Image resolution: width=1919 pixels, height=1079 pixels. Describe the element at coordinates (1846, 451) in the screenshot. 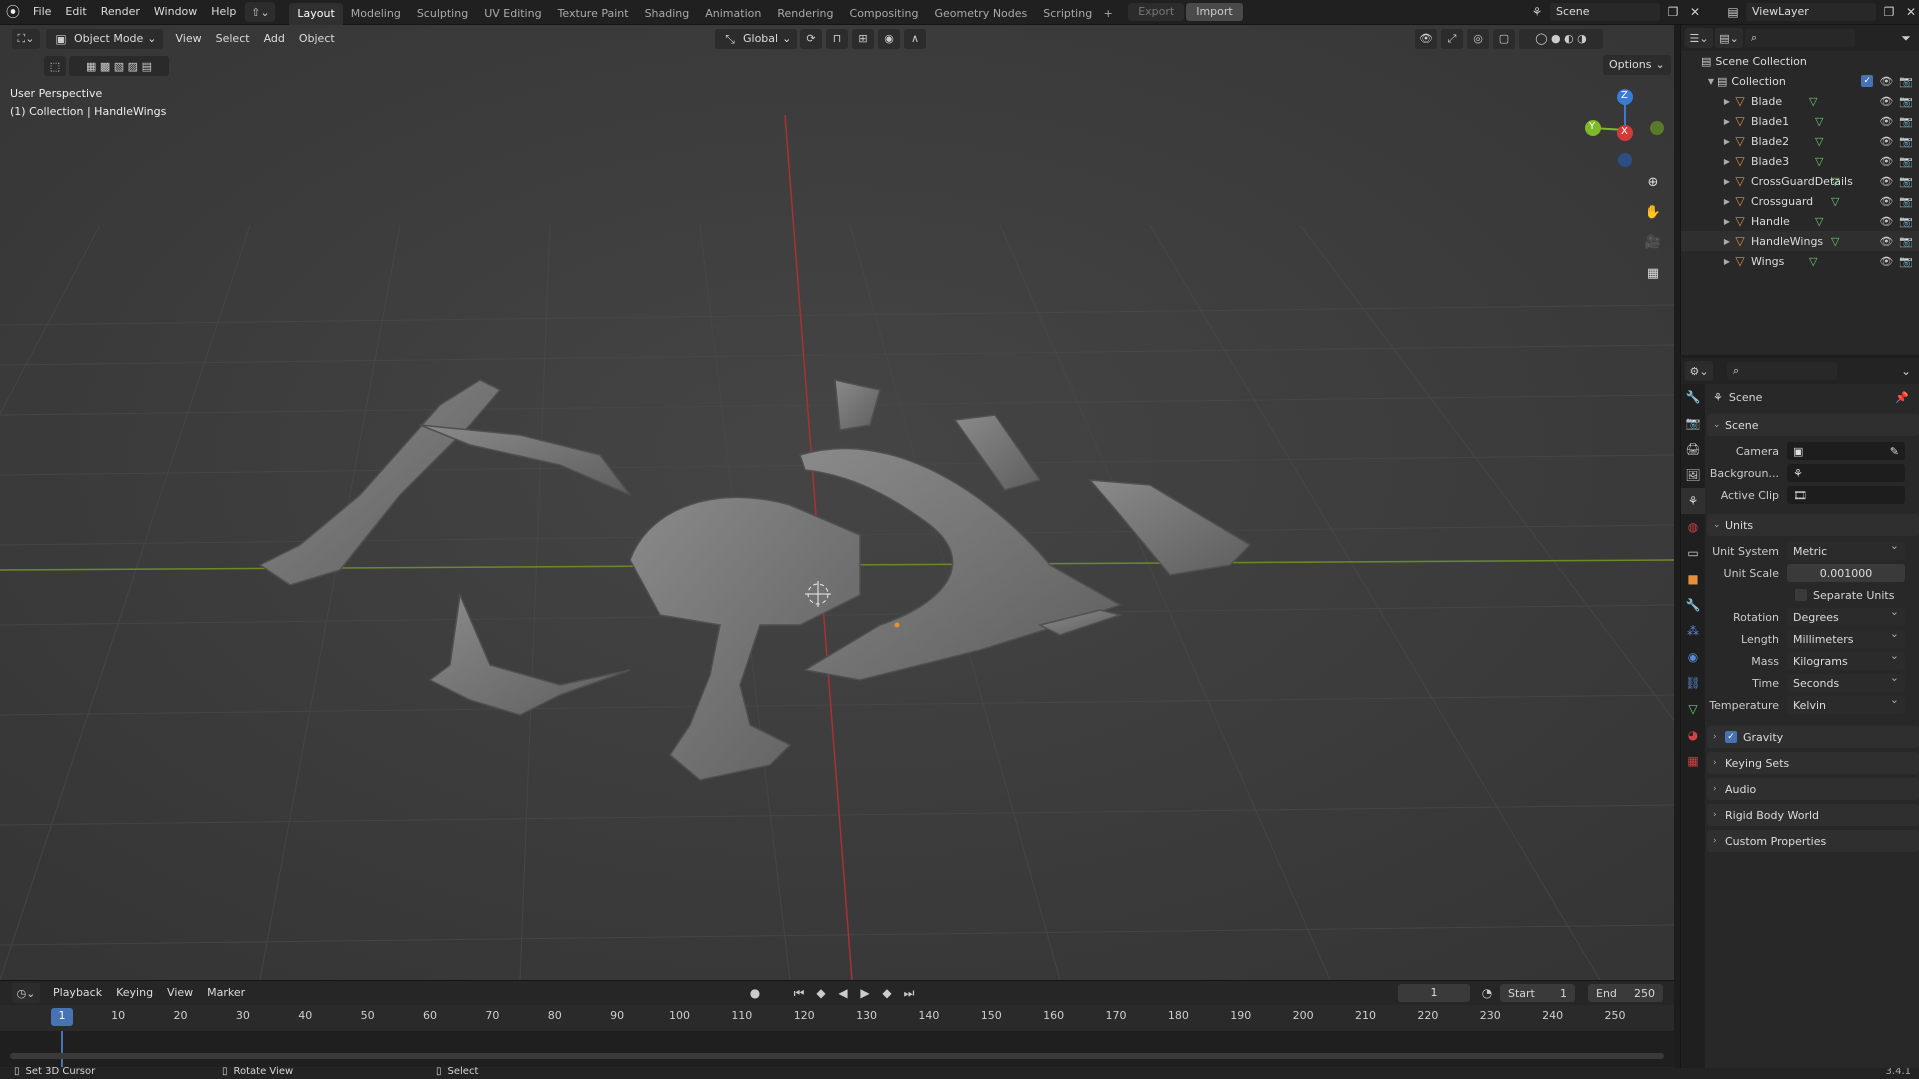

I see `camera-field: ▣ ✎` at that location.